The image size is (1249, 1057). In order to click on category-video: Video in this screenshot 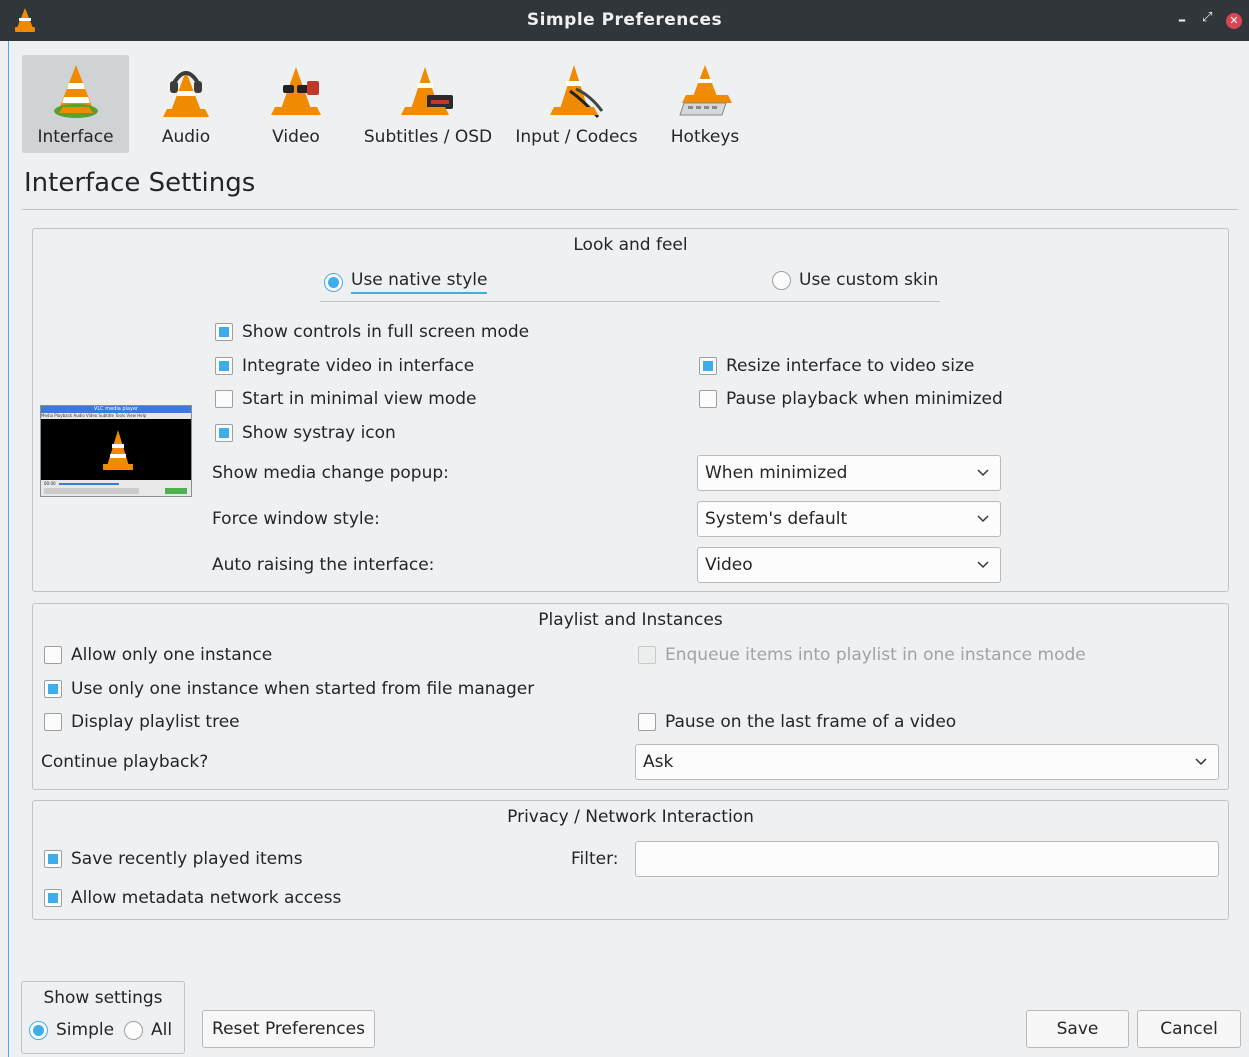, I will do `click(296, 104)`.